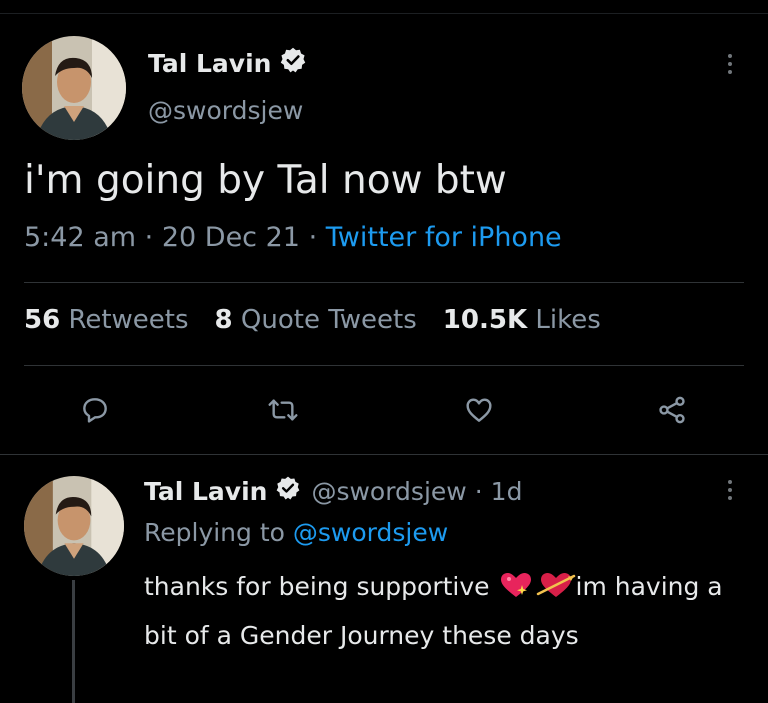  What do you see at coordinates (384, 410) in the screenshot?
I see `tweet-actions` at bounding box center [384, 410].